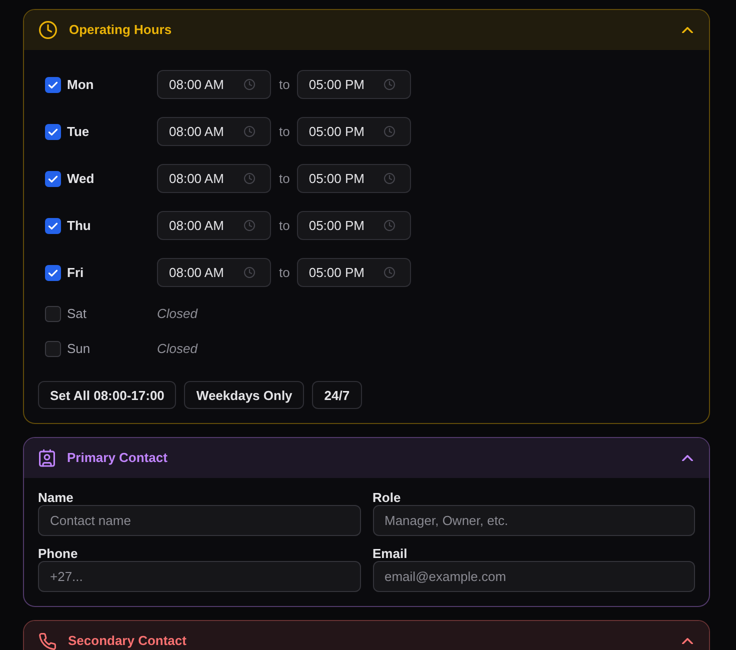 Image resolution: width=736 pixels, height=650 pixels. What do you see at coordinates (199, 520) in the screenshot?
I see `text-field: Contact name` at bounding box center [199, 520].